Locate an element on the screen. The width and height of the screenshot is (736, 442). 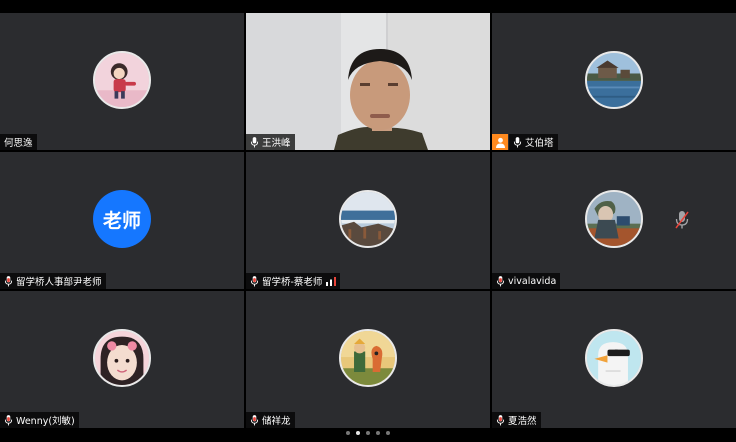
page-indicator is located at coordinates (368, 433).